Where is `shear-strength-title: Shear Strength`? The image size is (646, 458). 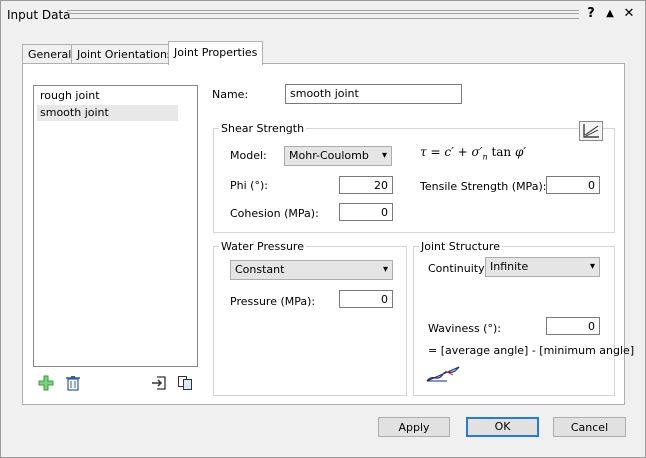
shear-strength-title: Shear Strength is located at coordinates (263, 128).